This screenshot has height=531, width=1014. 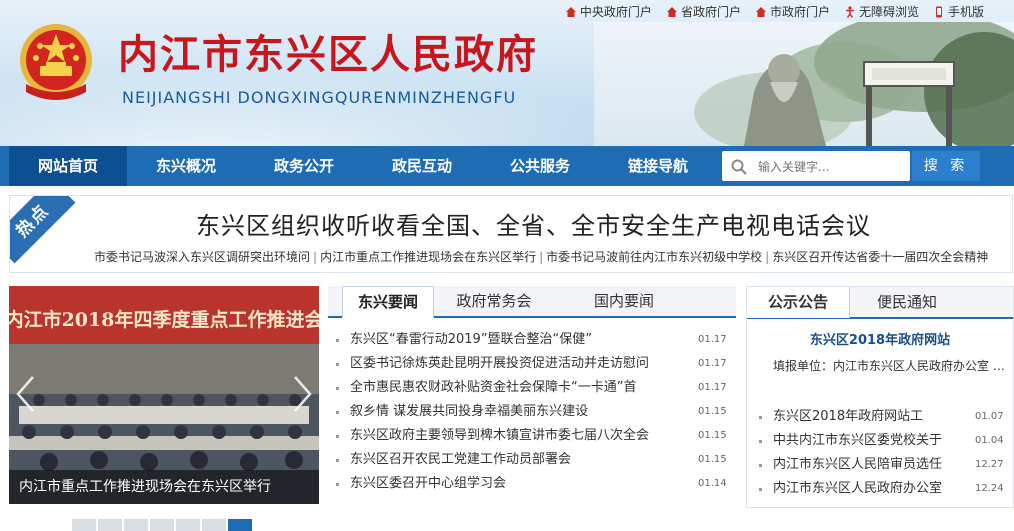 I want to click on hot-sub-link: 市委书记马波前往内江市东兴初级中学校, so click(x=654, y=257).